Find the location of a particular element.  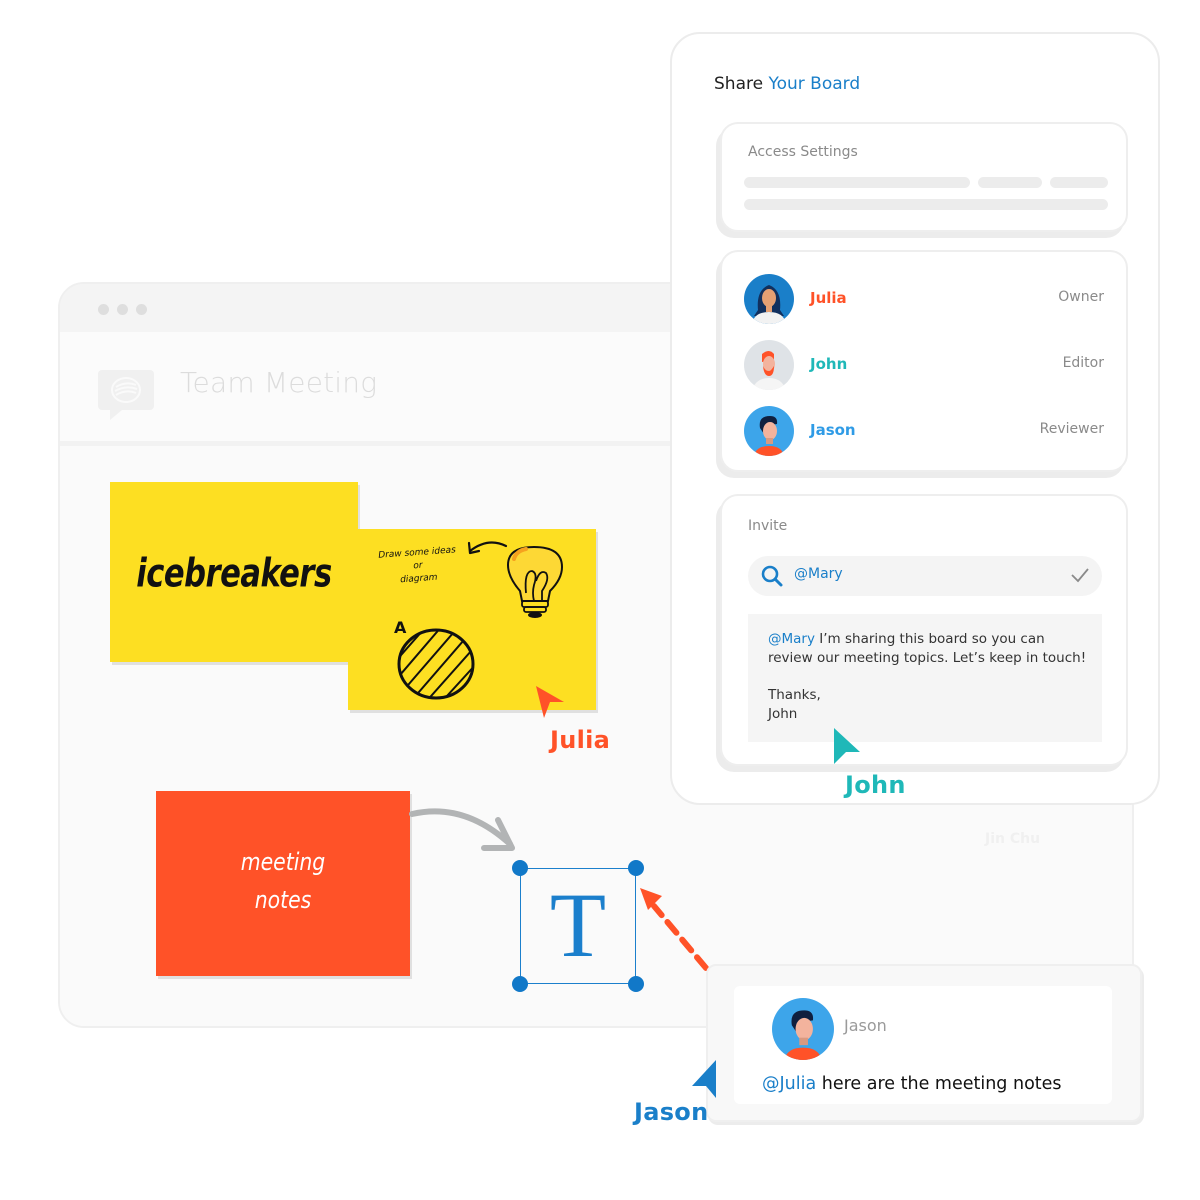

text-object-glyph: T is located at coordinates (578, 925).